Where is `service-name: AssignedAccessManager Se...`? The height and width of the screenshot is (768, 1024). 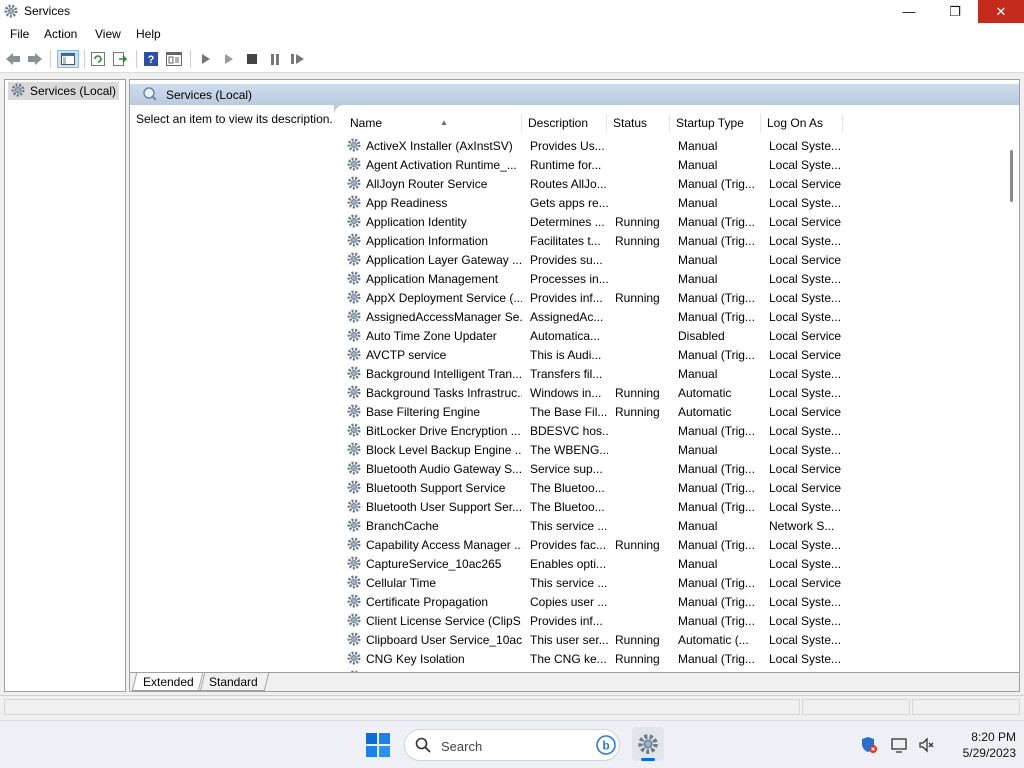 service-name: AssignedAccessManager Se... is located at coordinates (444, 317).